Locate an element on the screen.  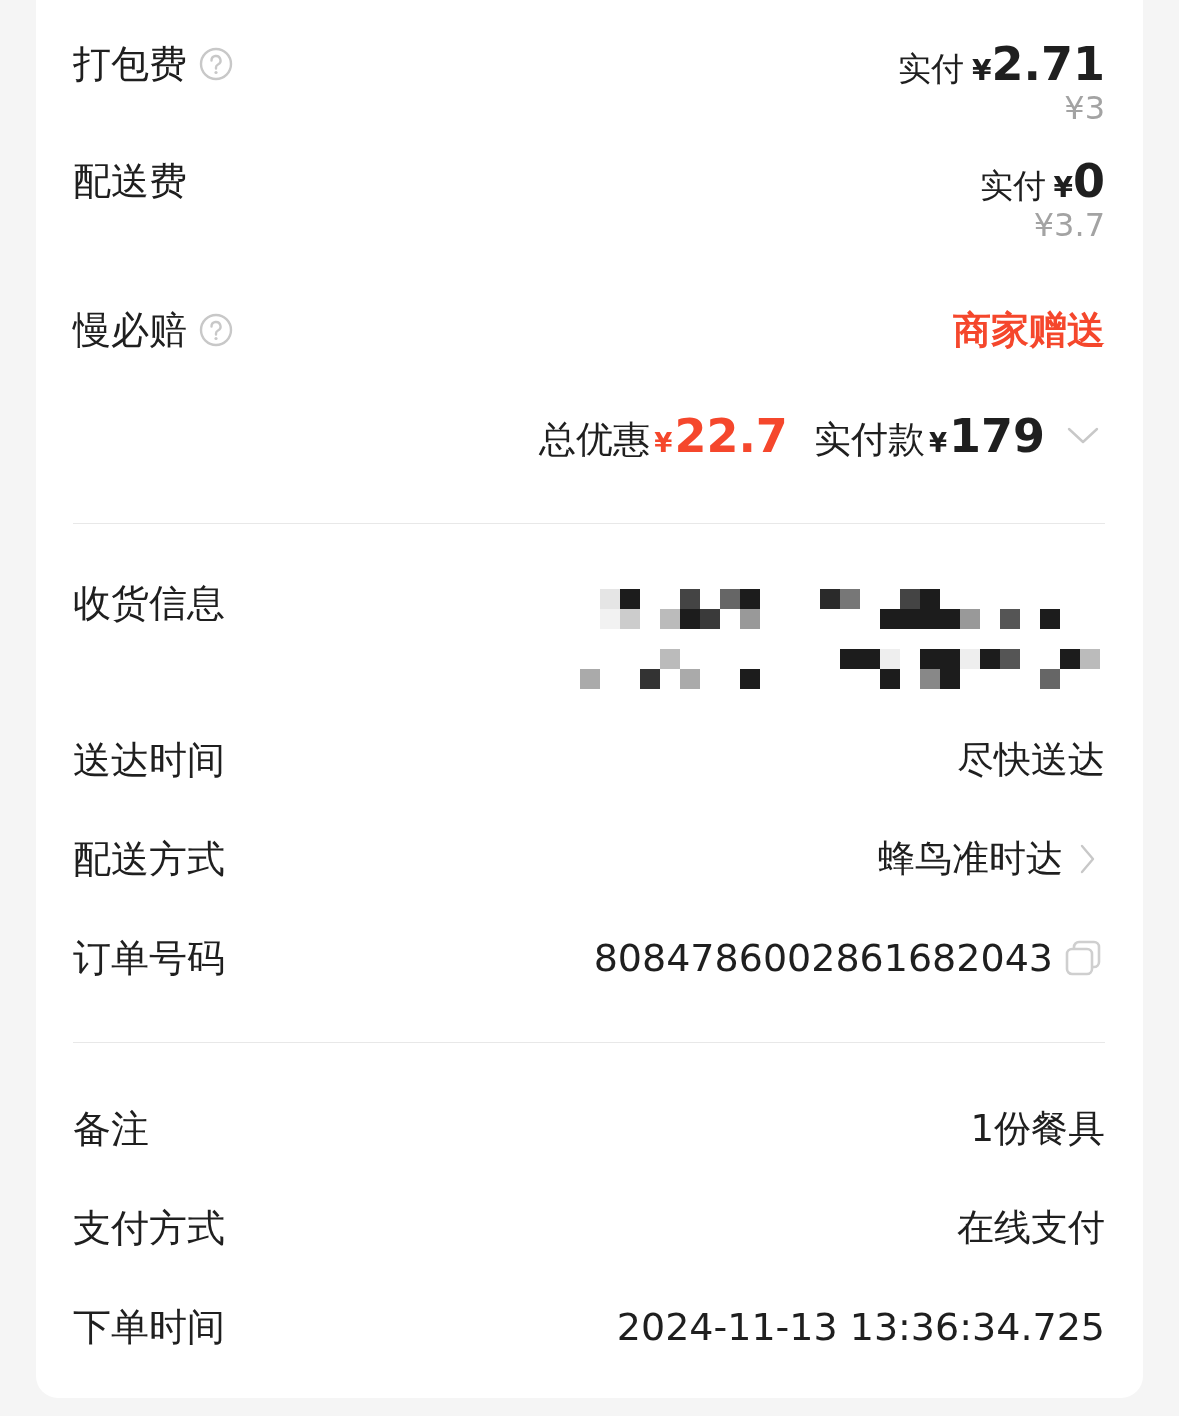
delivery-method-link: 蜂鸟准时达 is located at coordinates (970, 858).